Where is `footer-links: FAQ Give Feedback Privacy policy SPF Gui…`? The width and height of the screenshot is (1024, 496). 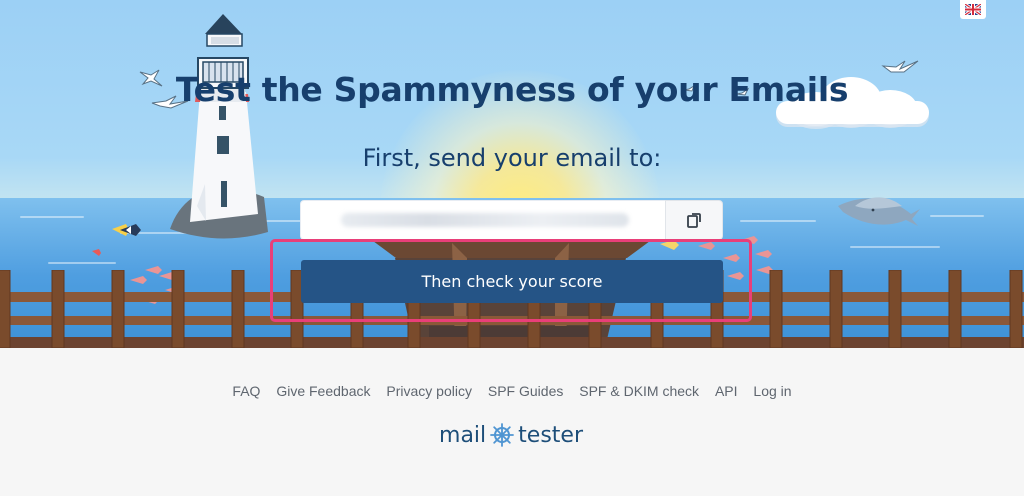 footer-links: FAQ Give Feedback Privacy policy SPF Gui… is located at coordinates (512, 391).